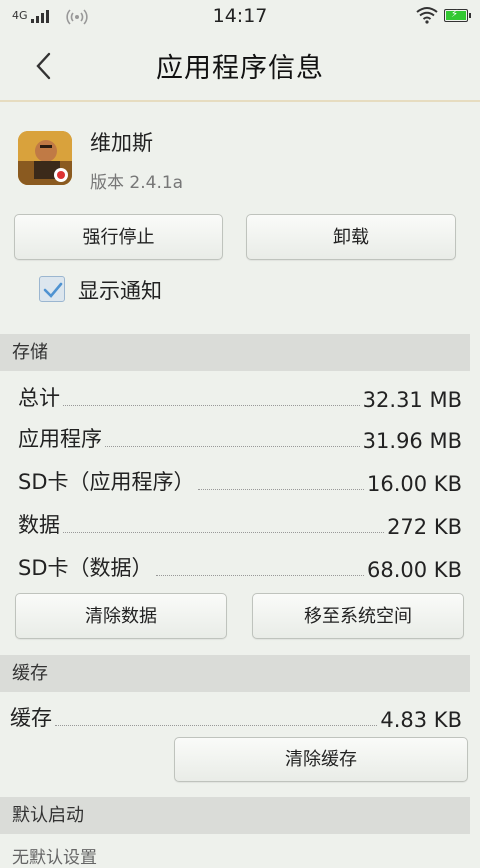 This screenshot has width=480, height=868. Describe the element at coordinates (121, 616) in the screenshot. I see `clear-data-button: 清除数据` at that location.